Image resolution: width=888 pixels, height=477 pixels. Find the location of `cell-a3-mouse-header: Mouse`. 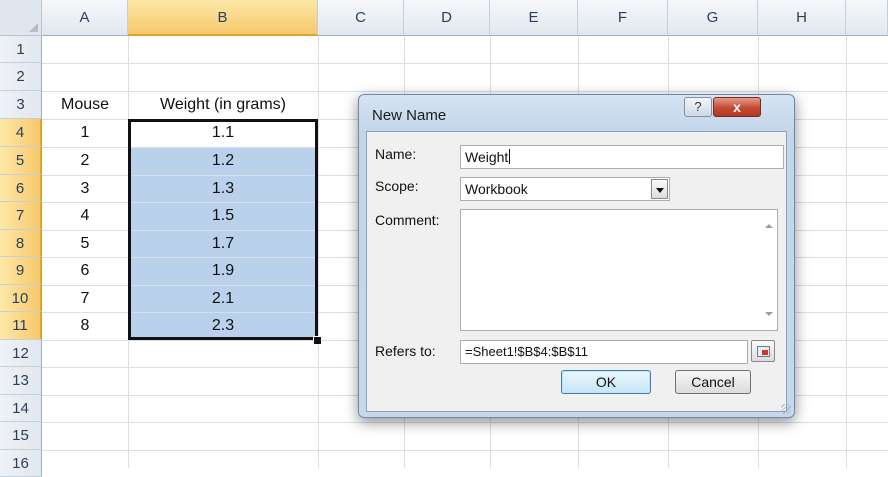

cell-a3-mouse-header: Mouse is located at coordinates (85, 105).